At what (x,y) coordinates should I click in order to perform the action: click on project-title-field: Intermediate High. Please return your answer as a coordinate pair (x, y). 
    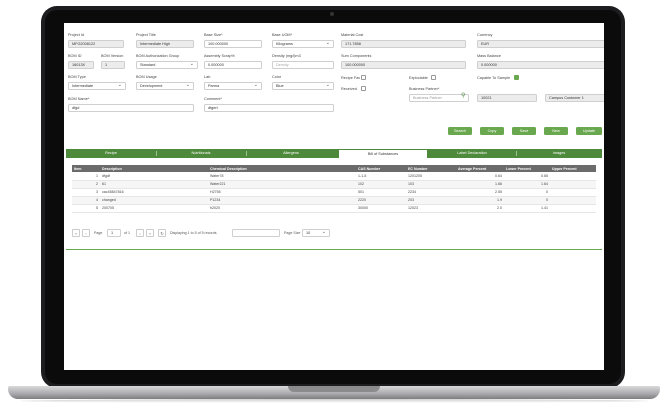
    Looking at the image, I should click on (165, 44).